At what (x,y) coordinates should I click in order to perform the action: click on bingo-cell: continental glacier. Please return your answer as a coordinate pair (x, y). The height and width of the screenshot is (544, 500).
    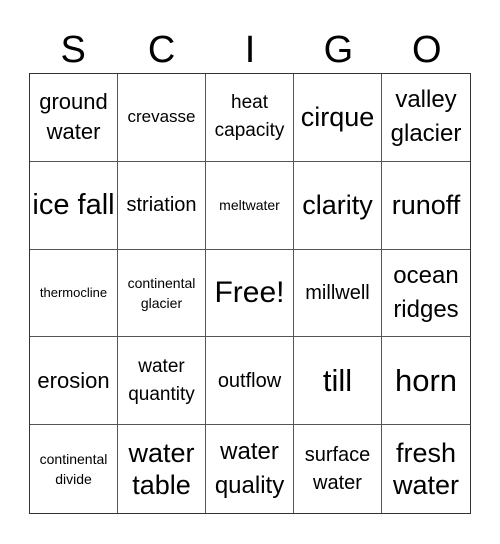
    Looking at the image, I should click on (162, 293).